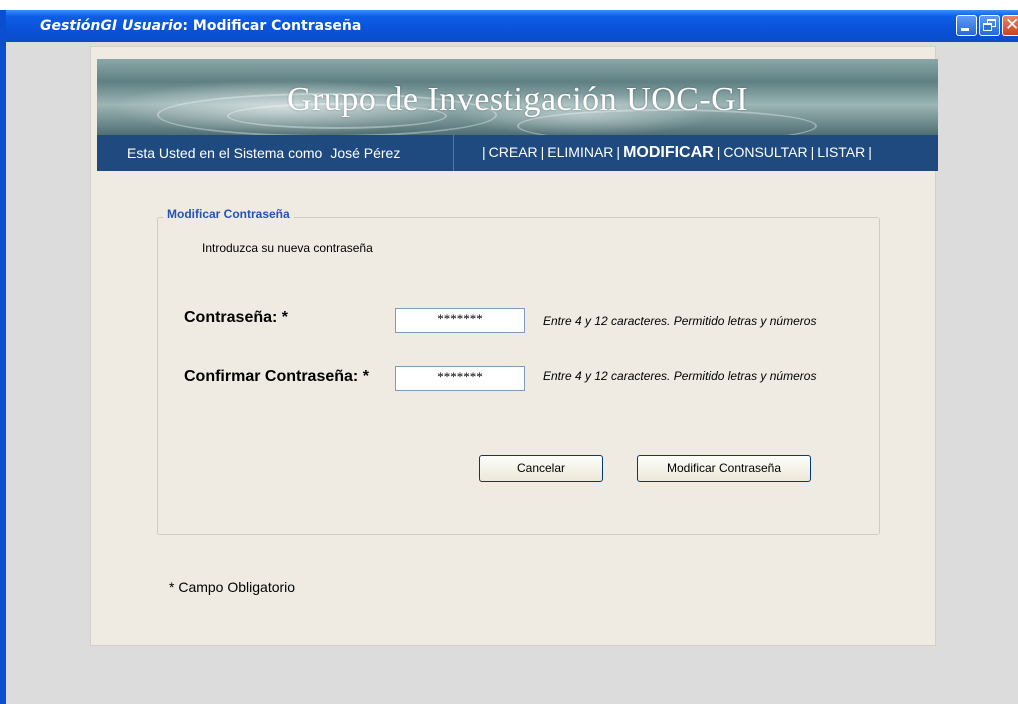  What do you see at coordinates (965, 29) in the screenshot?
I see `minimize-icon` at bounding box center [965, 29].